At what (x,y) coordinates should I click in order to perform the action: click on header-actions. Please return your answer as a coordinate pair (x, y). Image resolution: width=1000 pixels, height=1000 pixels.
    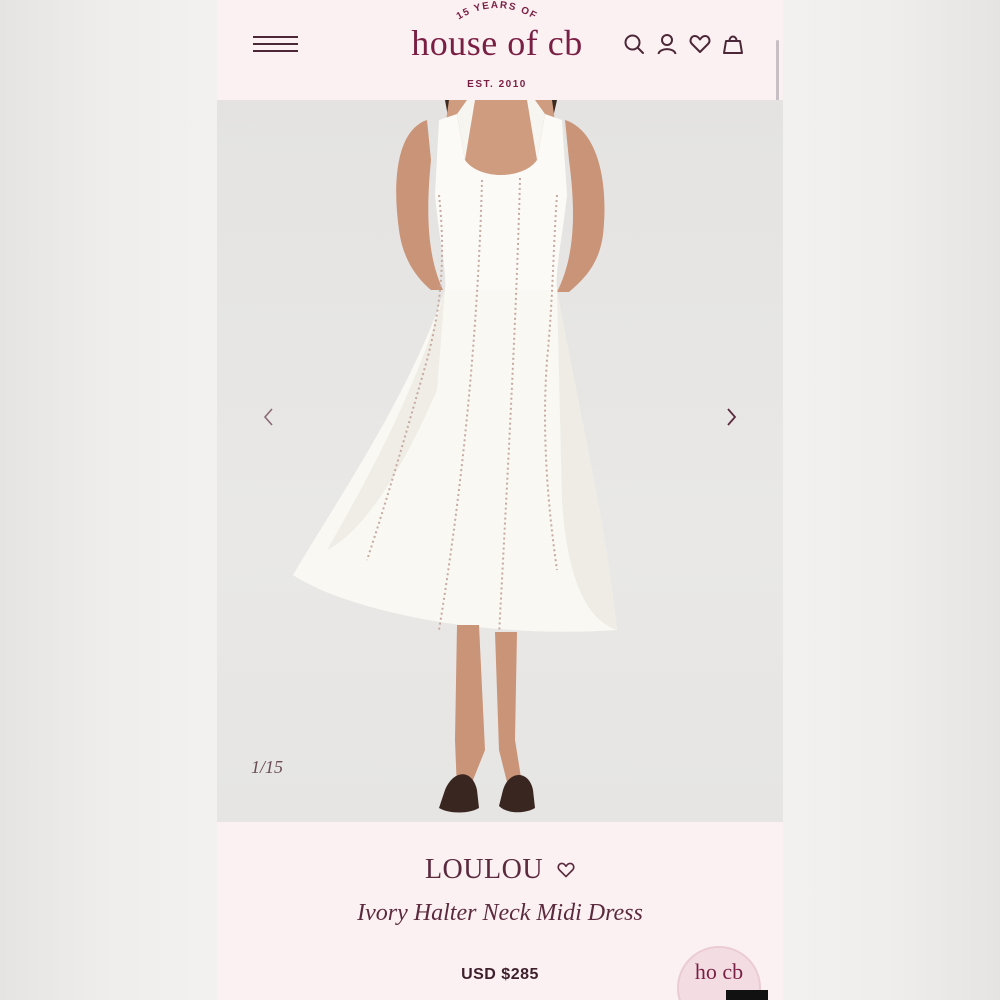
    Looking at the image, I should click on (683, 44).